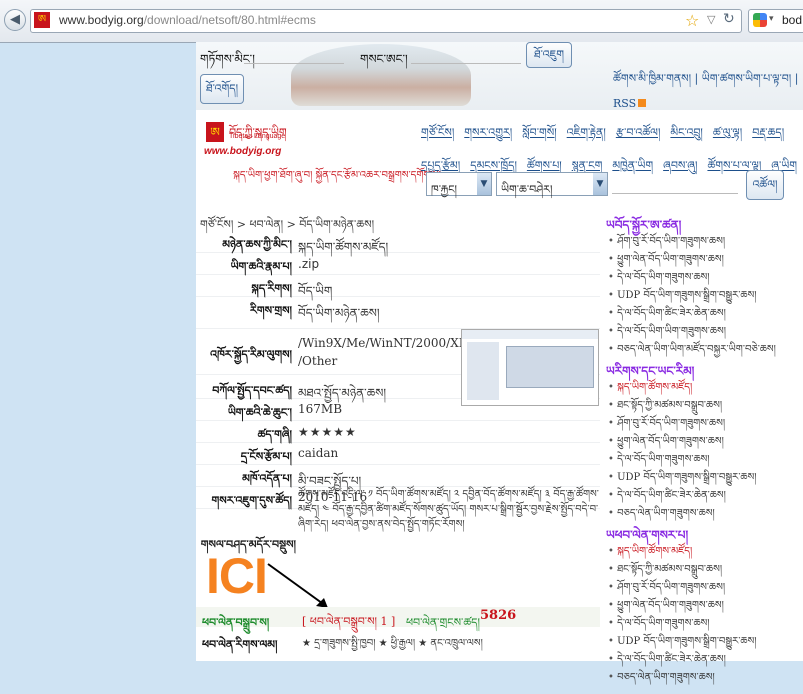 This screenshot has height=694, width=803. I want to click on password-input, so click(466, 63).